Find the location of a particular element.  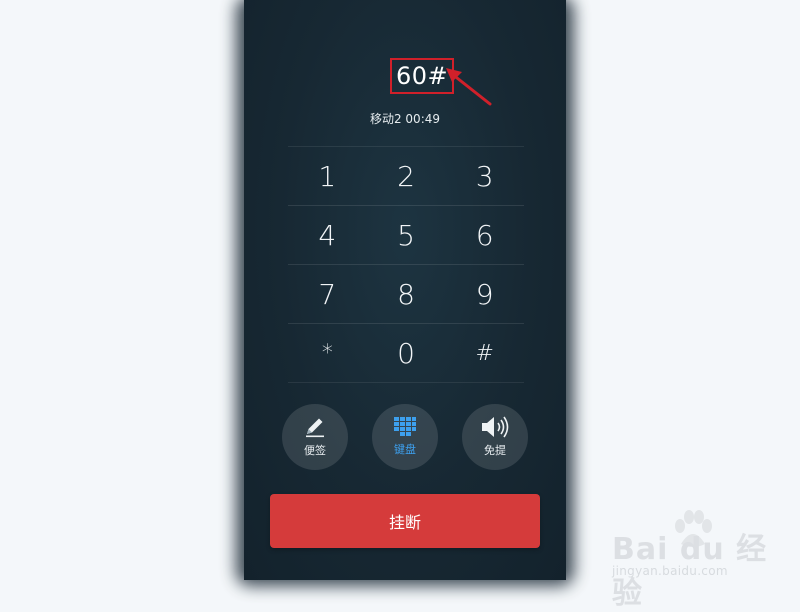

key-2: 2 is located at coordinates (406, 176).